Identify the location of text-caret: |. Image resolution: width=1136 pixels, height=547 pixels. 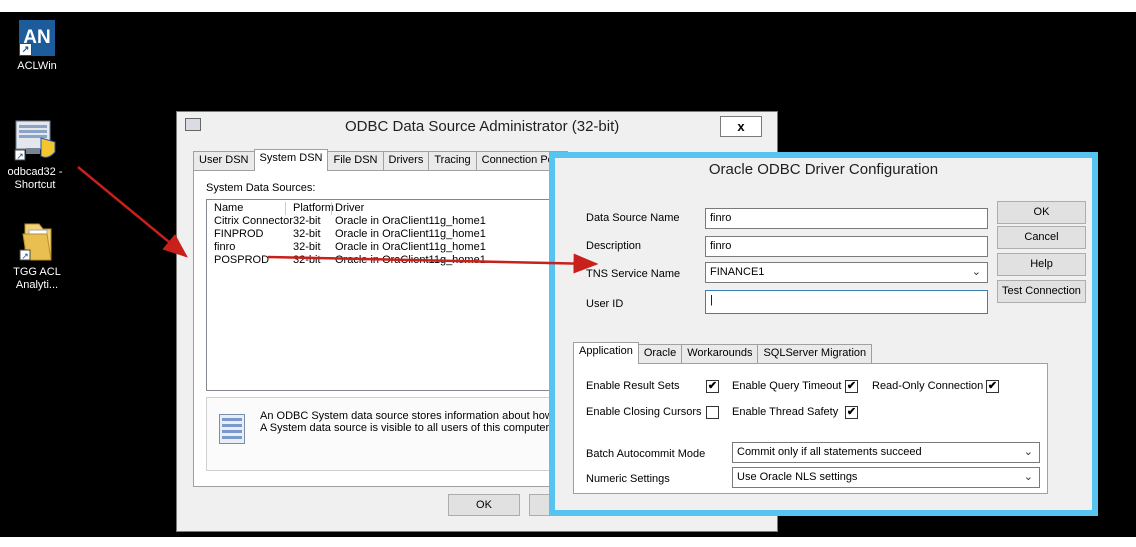
(711, 300).